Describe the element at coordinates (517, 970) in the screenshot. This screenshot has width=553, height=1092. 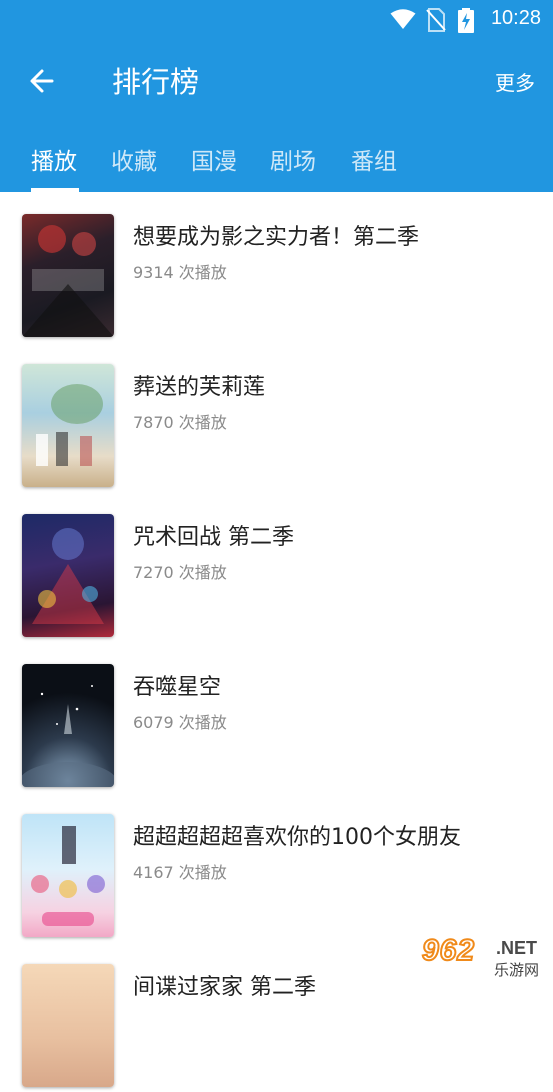
I see `watermark-site: 乐游网` at that location.